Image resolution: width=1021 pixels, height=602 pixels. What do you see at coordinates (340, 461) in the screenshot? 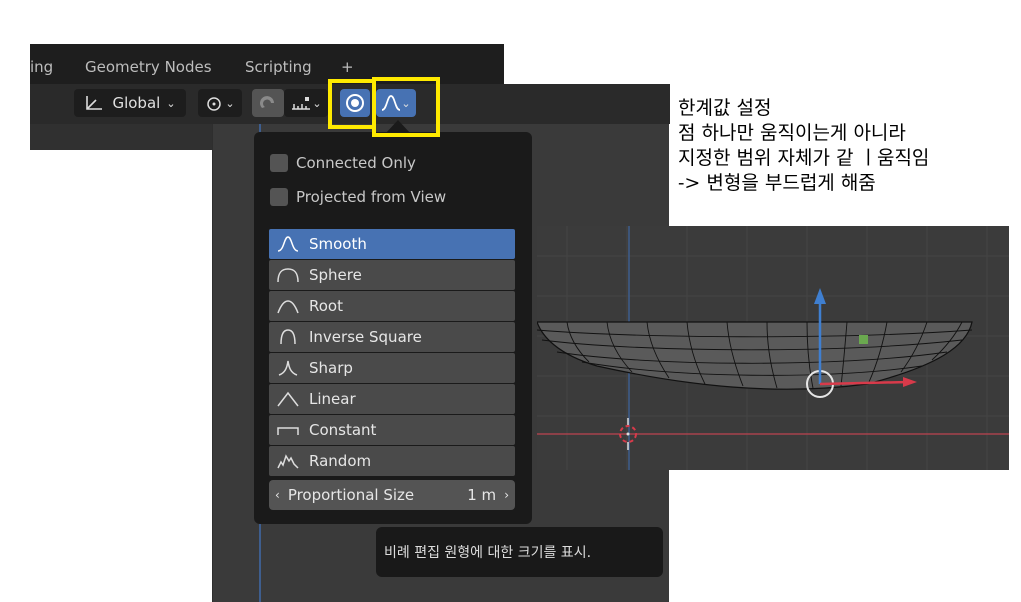
I see `falloff-item-label: Random` at bounding box center [340, 461].